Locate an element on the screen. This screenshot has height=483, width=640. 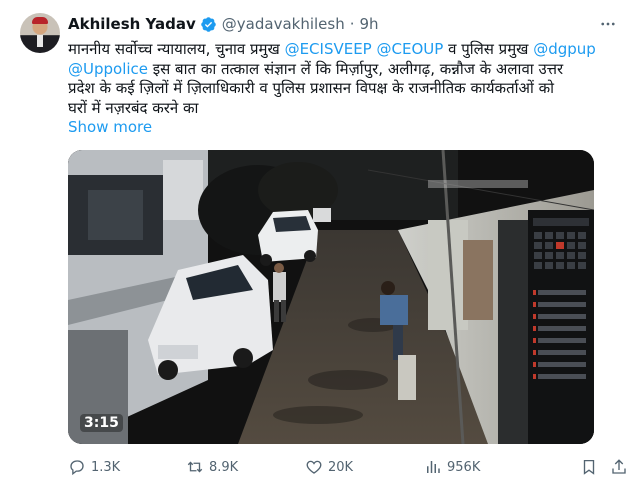
mention-ecisveep-link: @ECISVEEP is located at coordinates (328, 49).